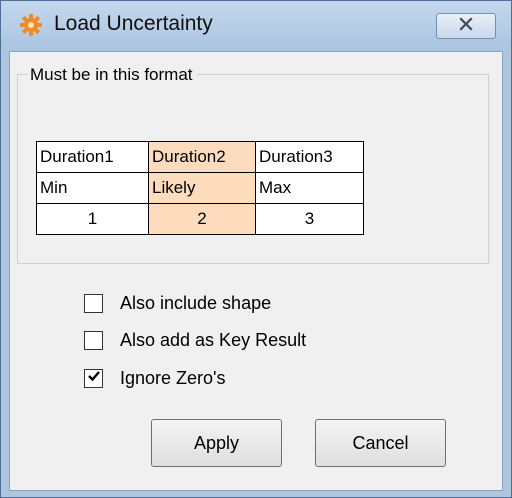 The image size is (512, 498). Describe the element at coordinates (133, 23) in the screenshot. I see `window-title: Load Uncertainty` at that location.